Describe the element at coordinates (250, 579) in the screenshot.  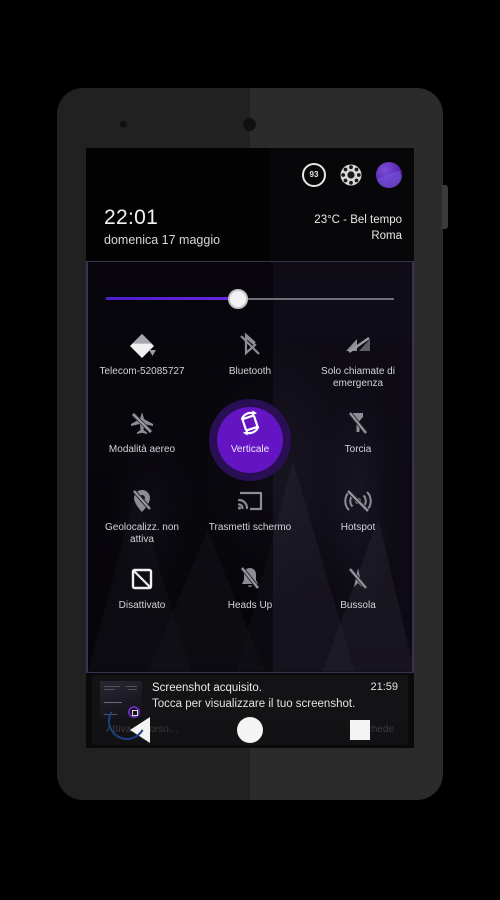
I see `bell-off-icon` at that location.